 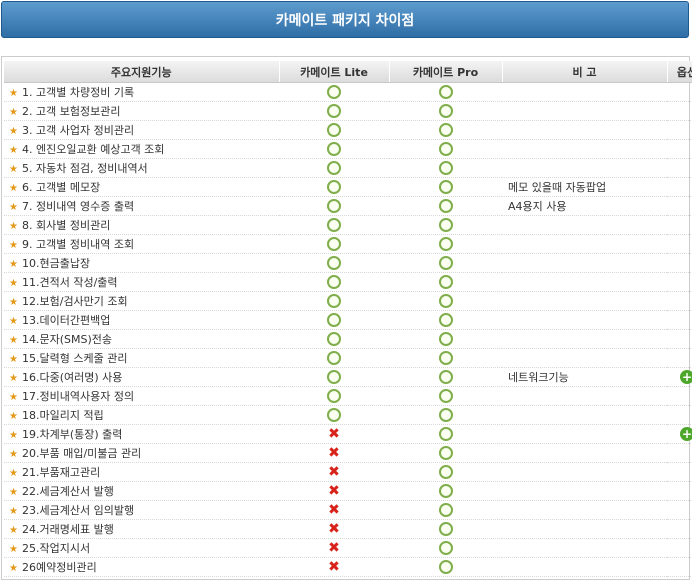 I want to click on header-lite: 카메이트 Lite, so click(x=334, y=72).